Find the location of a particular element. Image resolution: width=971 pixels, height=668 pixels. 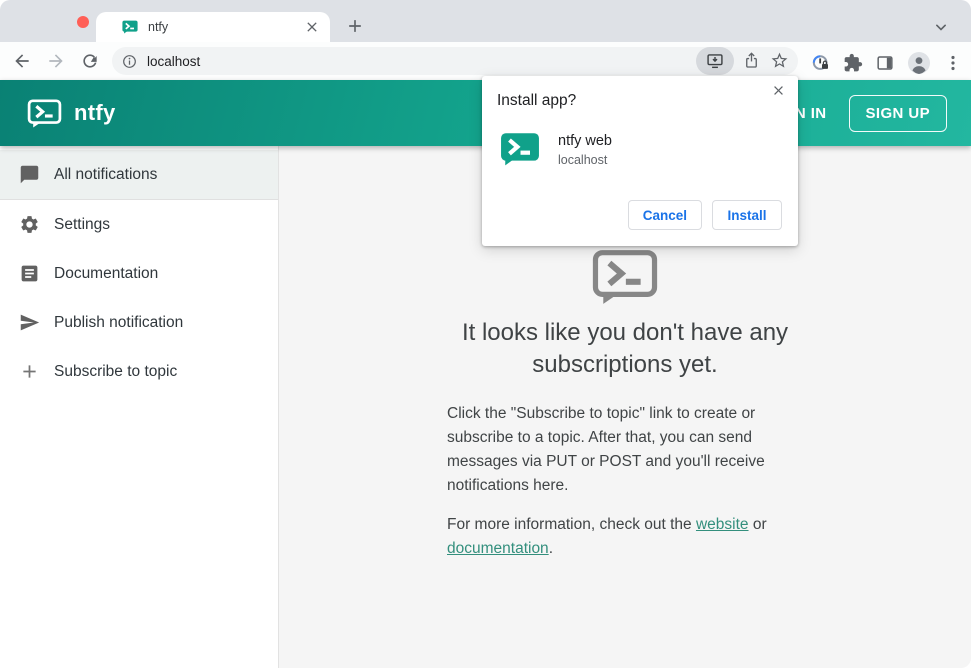

sidebar-item-label: Publish notification is located at coordinates (119, 322).